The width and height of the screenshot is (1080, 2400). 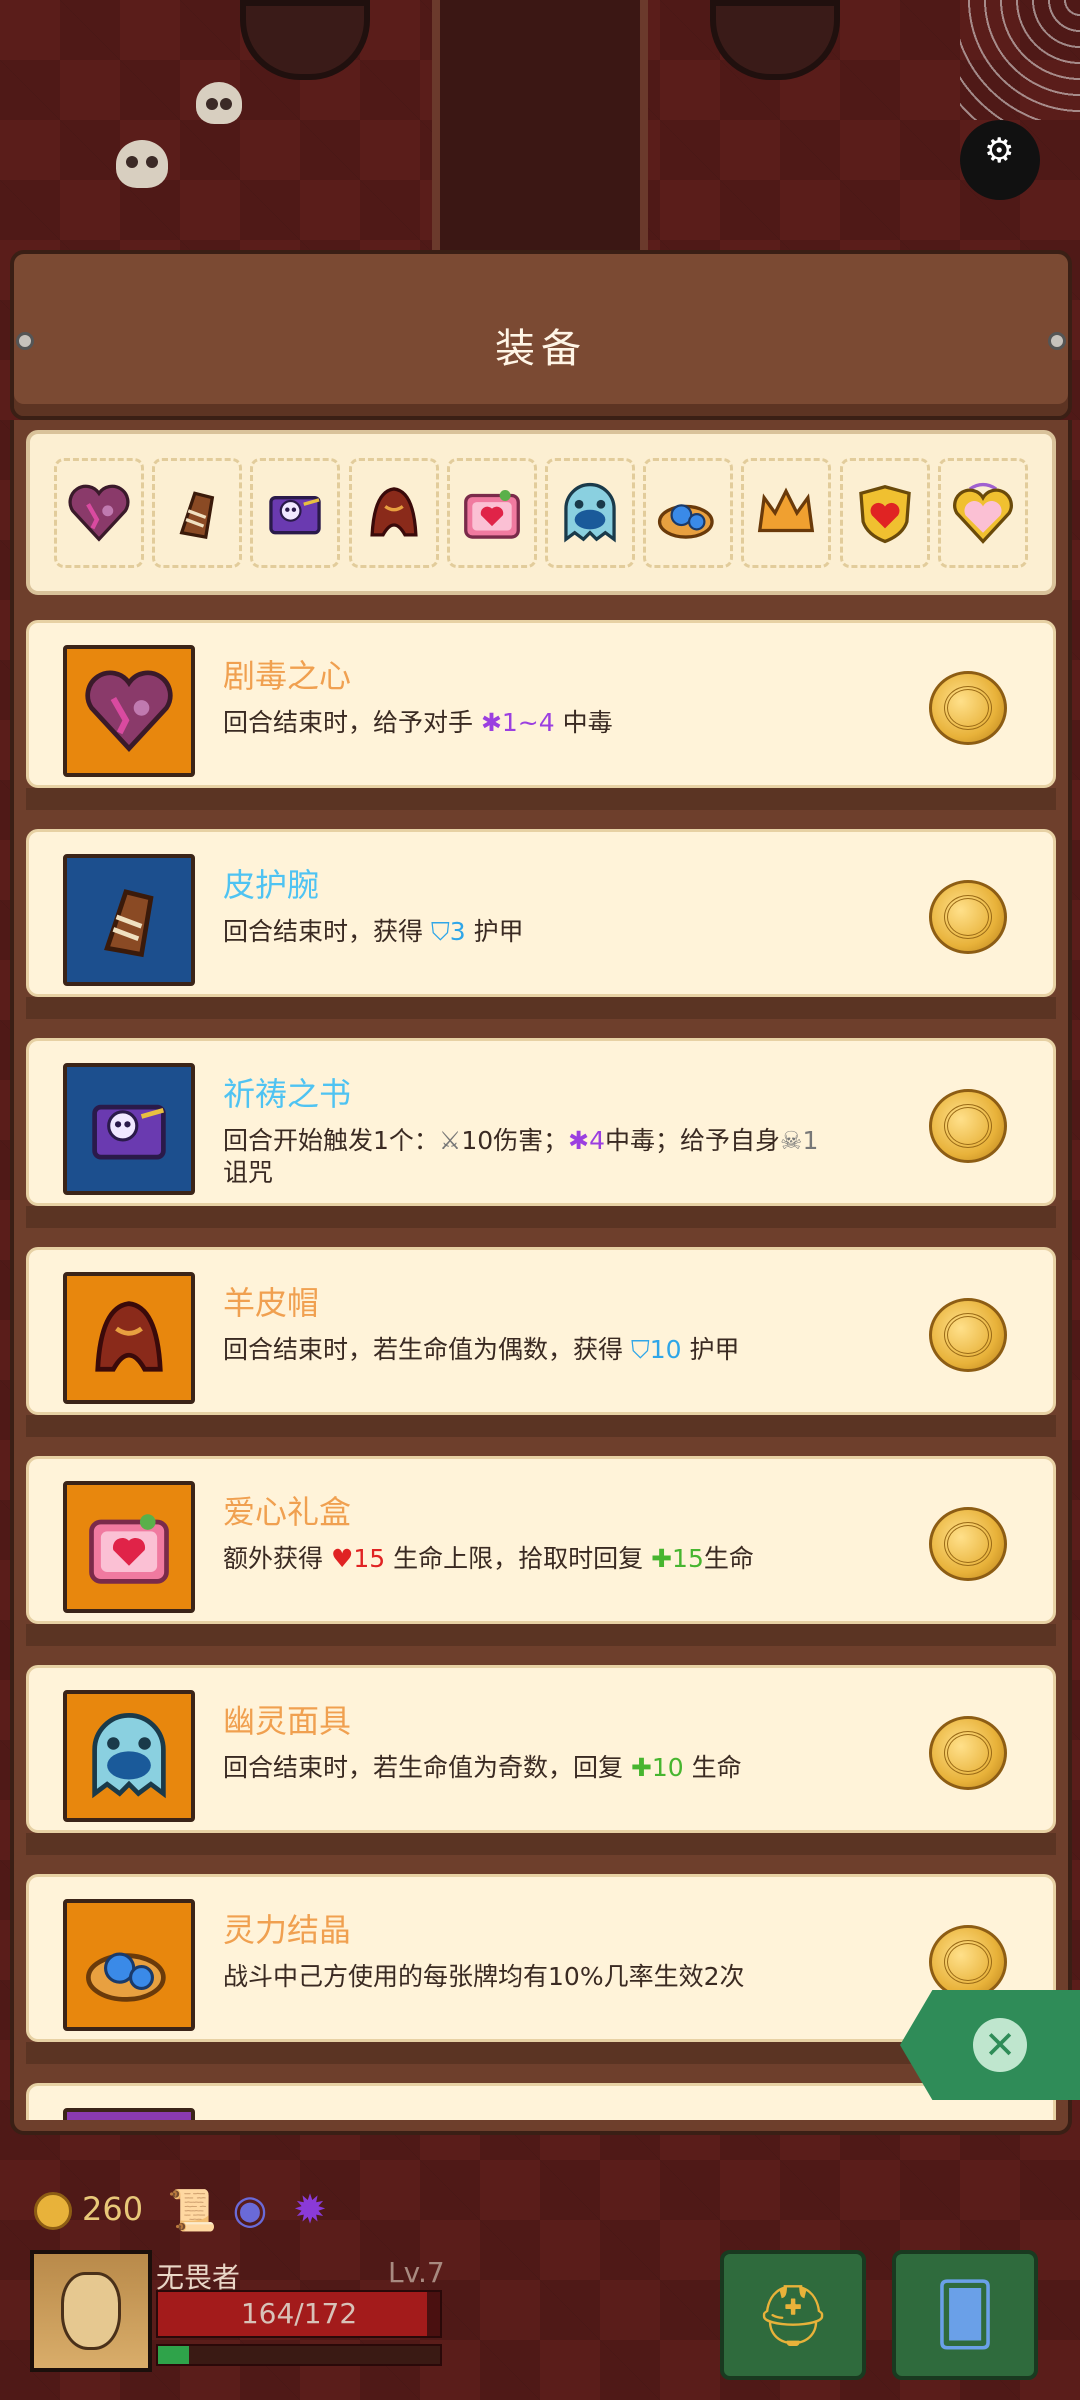 I want to click on equipment-item: 灵力结晶战斗中己方使用的每张牌均有10%几率生效2次, so click(x=541, y=1969).